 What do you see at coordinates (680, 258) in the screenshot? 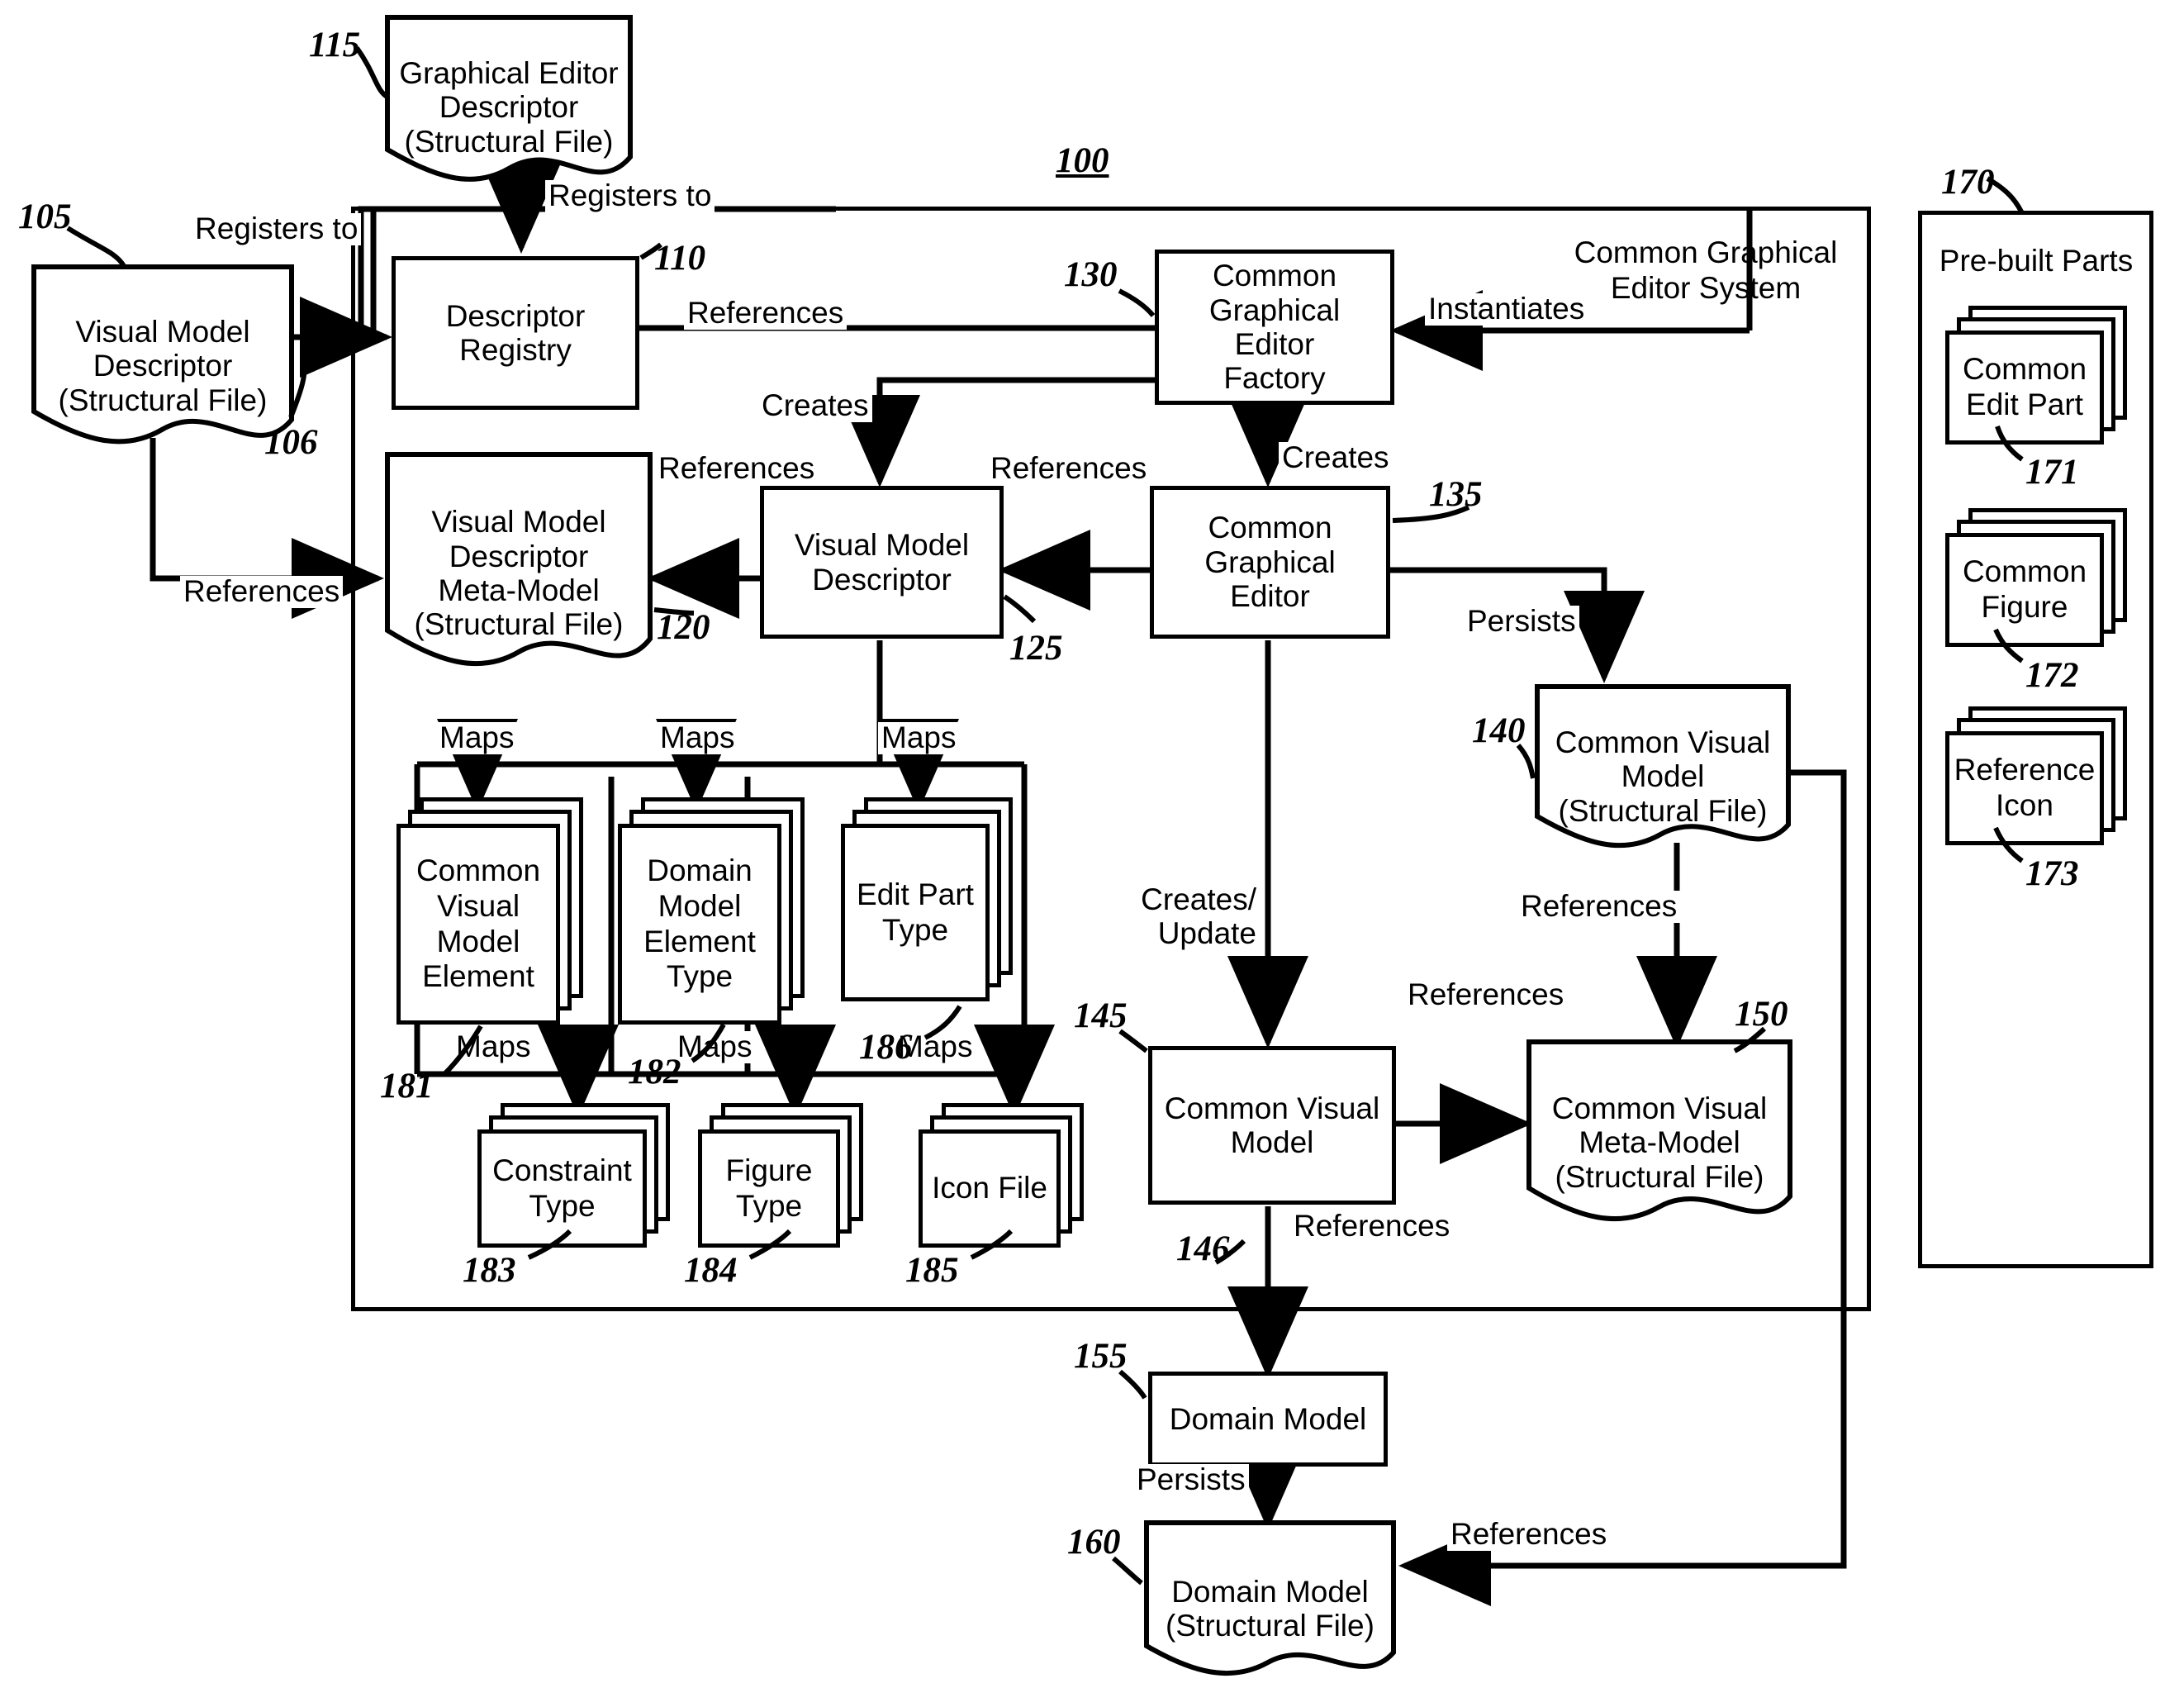
I see `ref-110: 110` at bounding box center [680, 258].